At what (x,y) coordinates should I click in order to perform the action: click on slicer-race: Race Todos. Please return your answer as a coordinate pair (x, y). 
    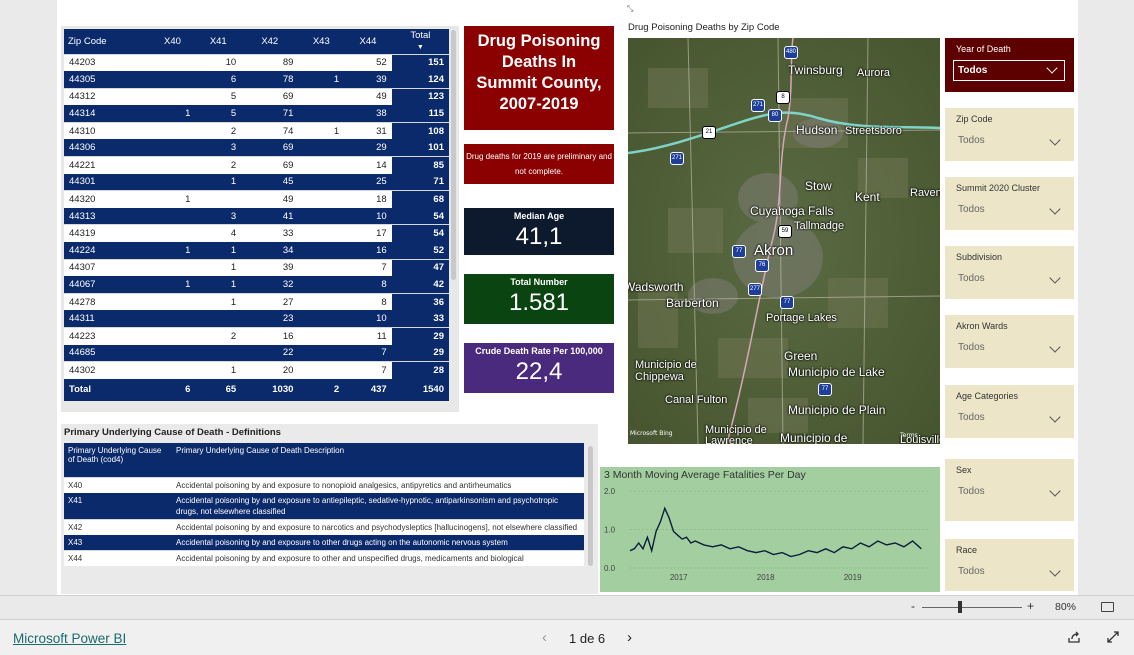
    Looking at the image, I should click on (1009, 565).